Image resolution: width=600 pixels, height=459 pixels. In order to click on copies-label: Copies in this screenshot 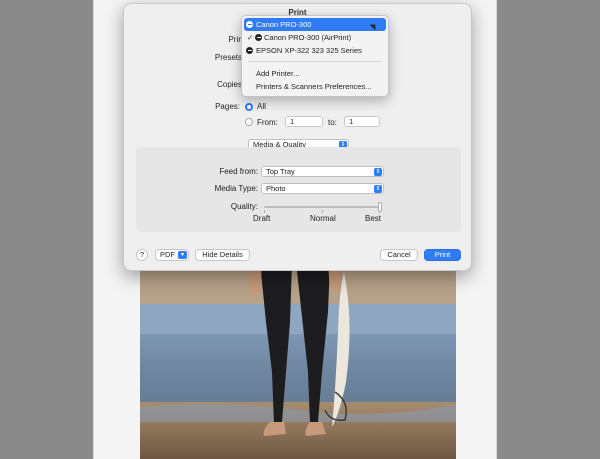, I will do `click(229, 84)`.